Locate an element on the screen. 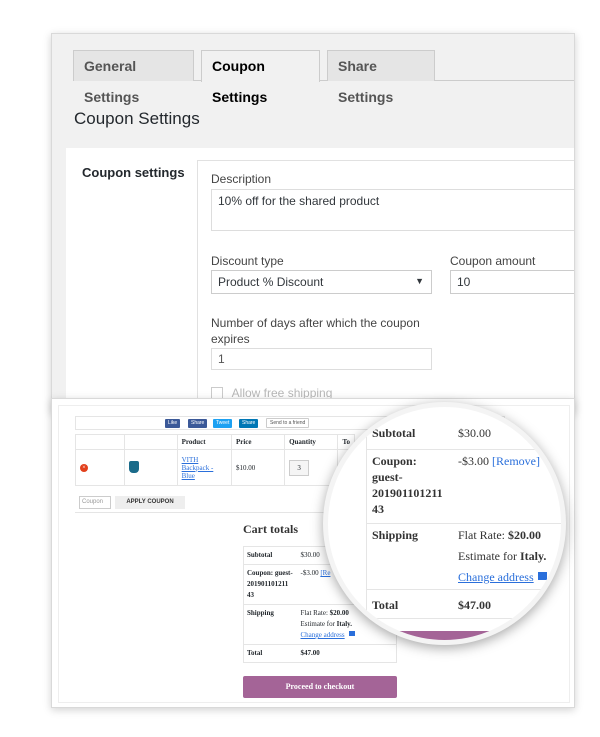 This screenshot has height=737, width=600. coupon-amount-field: 10 is located at coordinates (512, 282).